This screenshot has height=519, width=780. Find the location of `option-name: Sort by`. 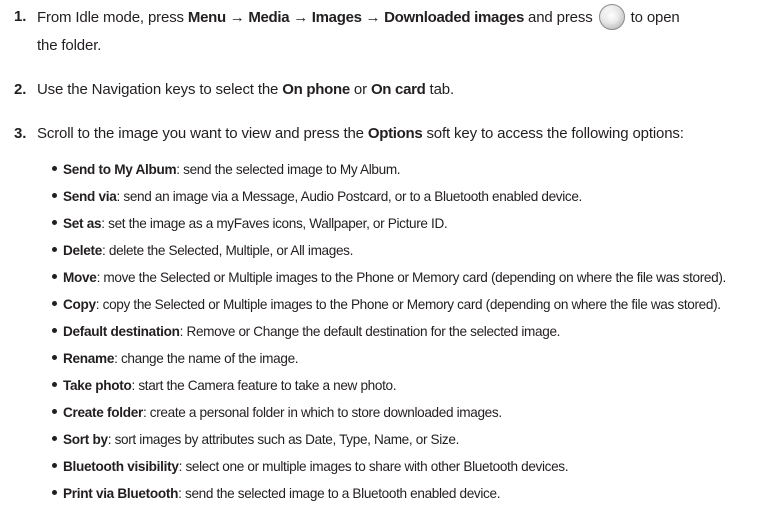

option-name: Sort by is located at coordinates (85, 439).